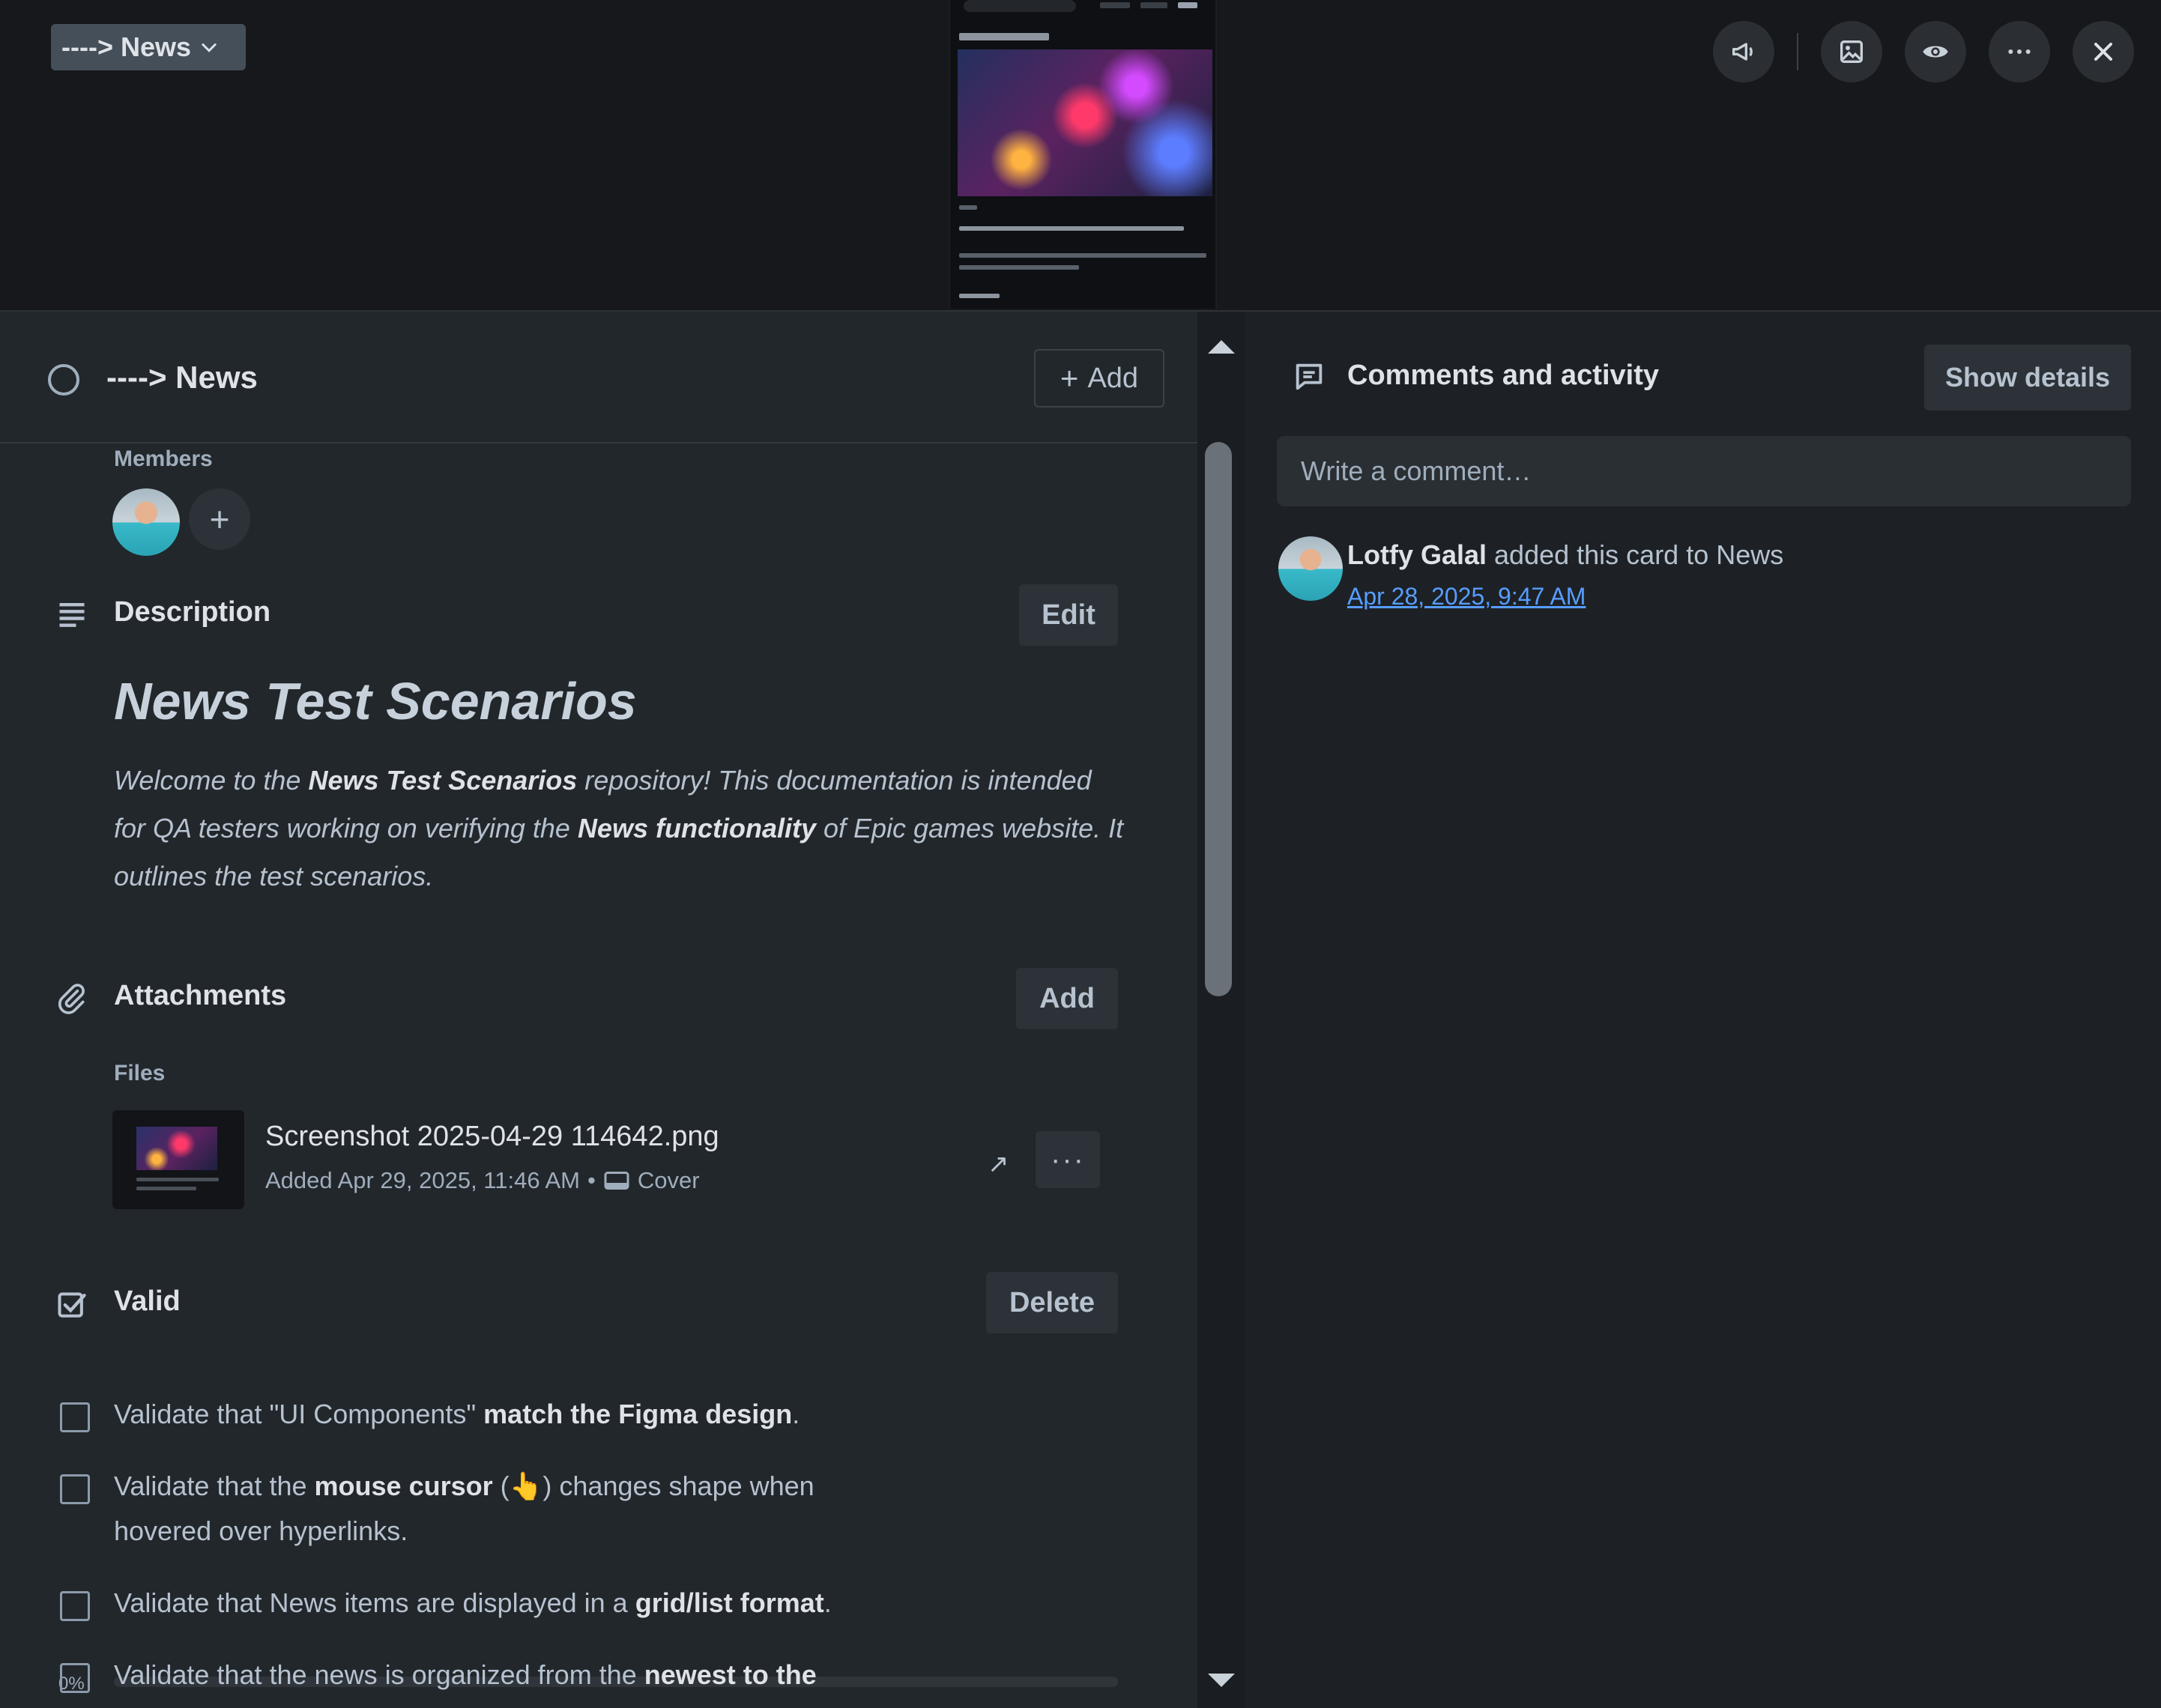 This screenshot has width=2161, height=1708. What do you see at coordinates (730, 1674) in the screenshot?
I see `item-bold: newest to the` at bounding box center [730, 1674].